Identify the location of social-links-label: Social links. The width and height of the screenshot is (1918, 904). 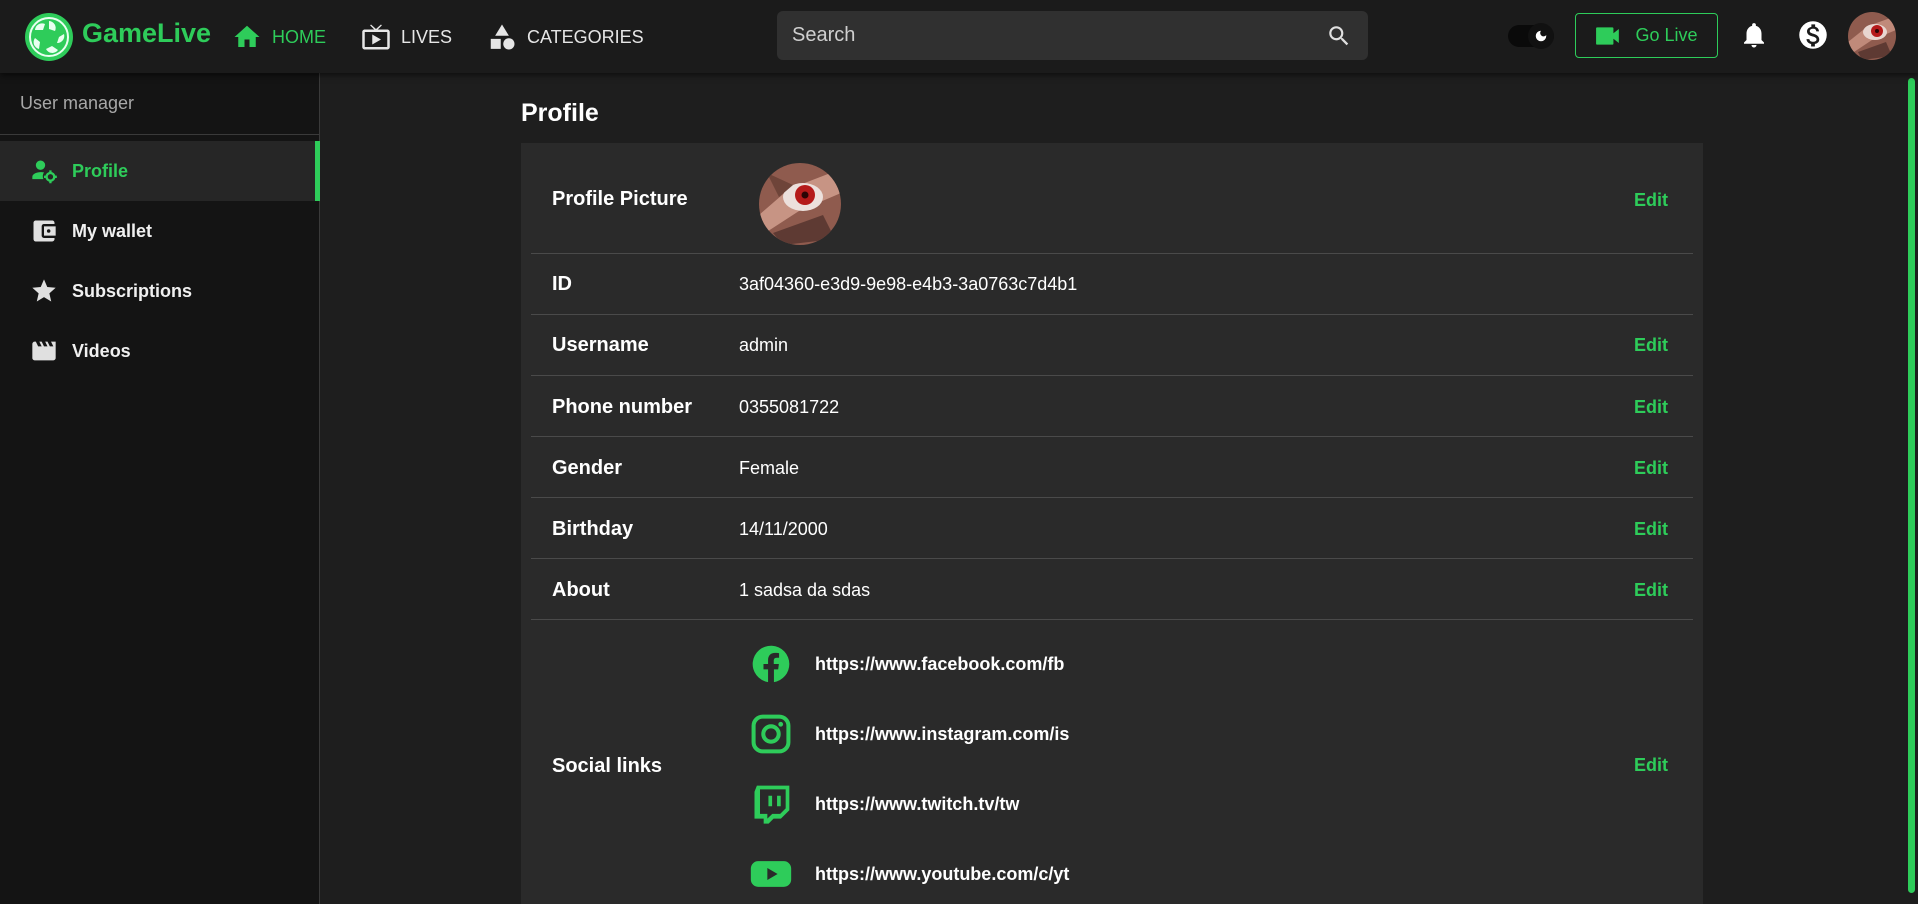
(607, 766).